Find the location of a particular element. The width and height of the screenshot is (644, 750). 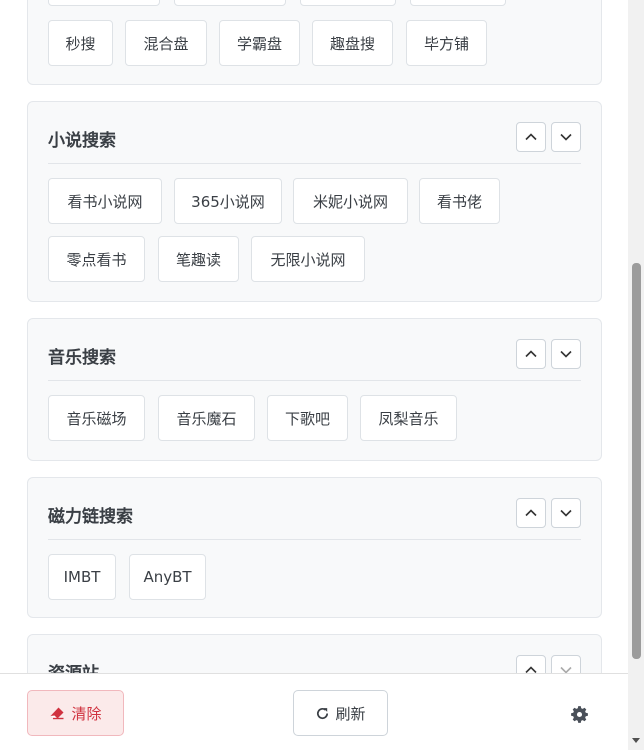

refresh-button-label: 刷新 is located at coordinates (350, 713).